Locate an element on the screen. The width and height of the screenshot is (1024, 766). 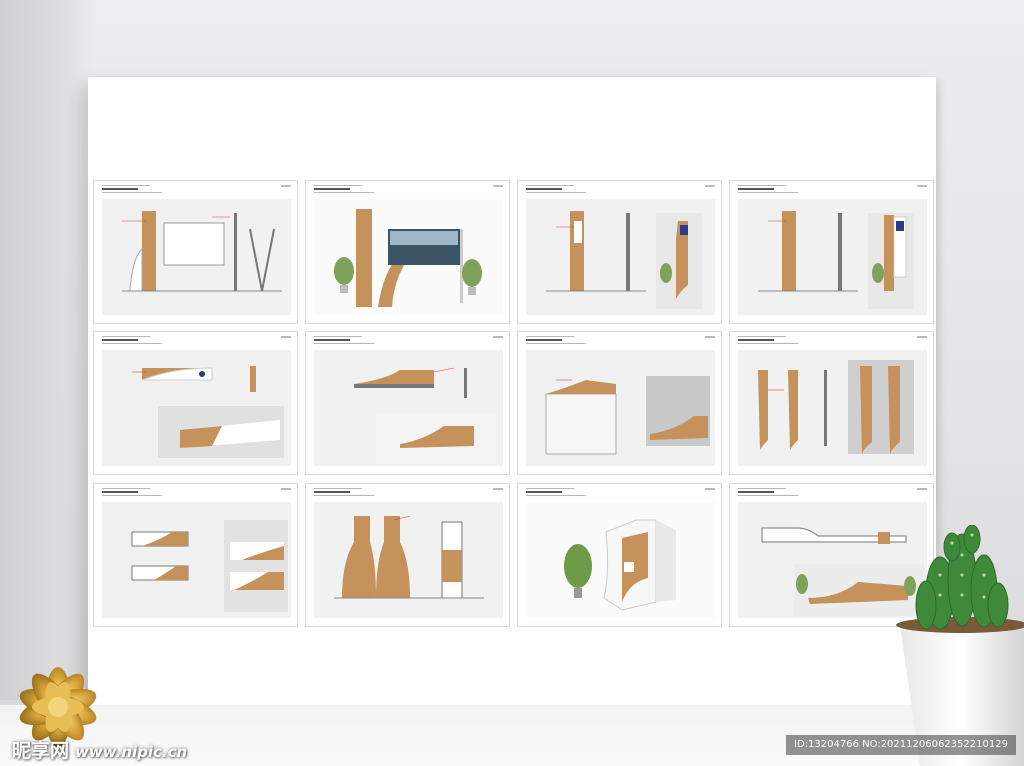
image-id-bar: ID:13204766 NO:20211206062352210129 is located at coordinates (901, 745).